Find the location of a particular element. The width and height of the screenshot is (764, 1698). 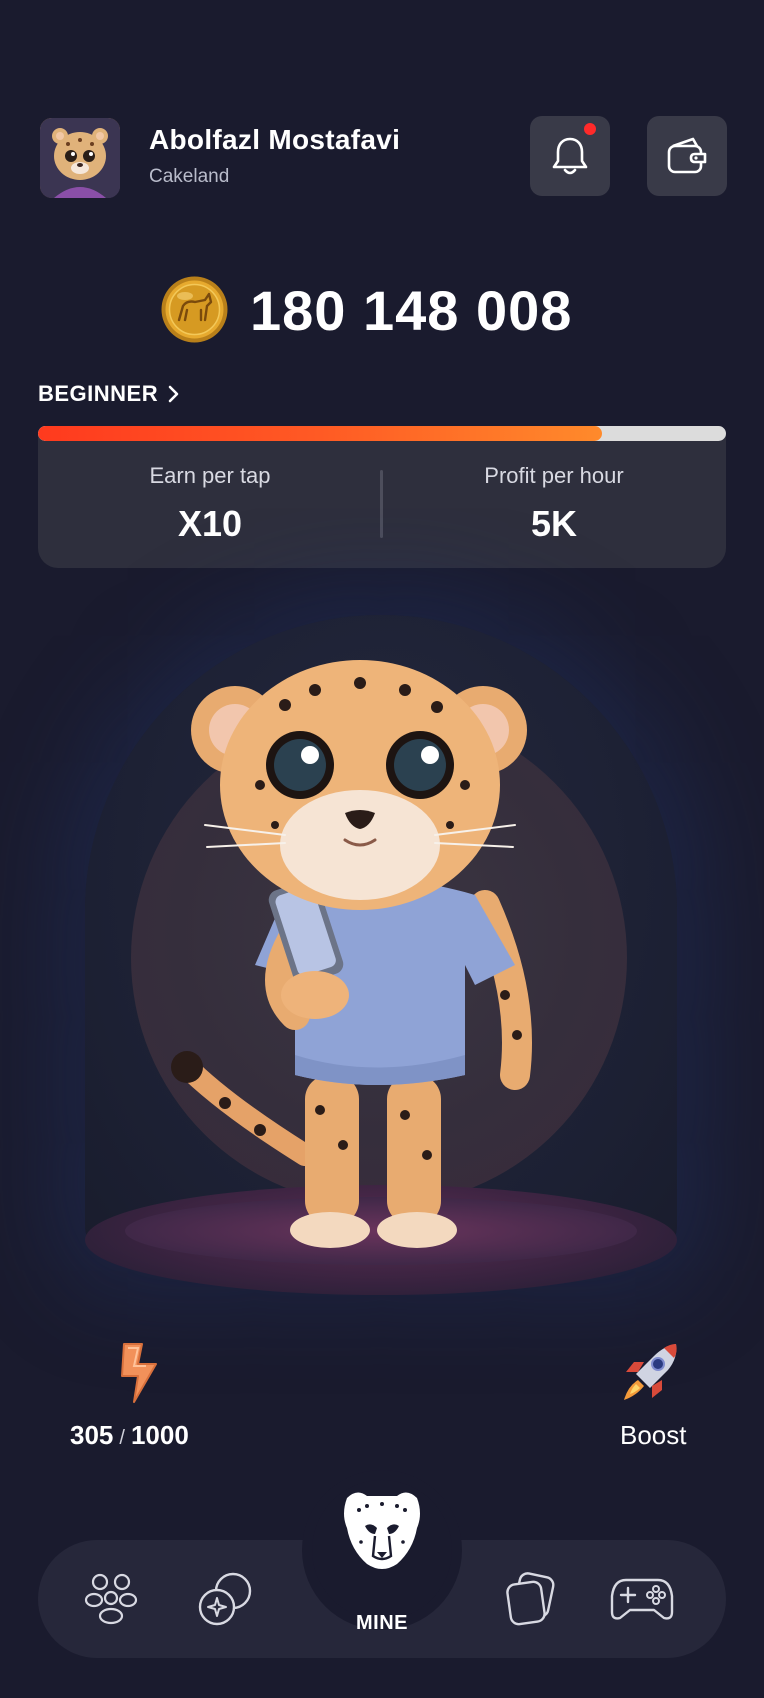

cheetah-avatar-icon is located at coordinates (80, 158).